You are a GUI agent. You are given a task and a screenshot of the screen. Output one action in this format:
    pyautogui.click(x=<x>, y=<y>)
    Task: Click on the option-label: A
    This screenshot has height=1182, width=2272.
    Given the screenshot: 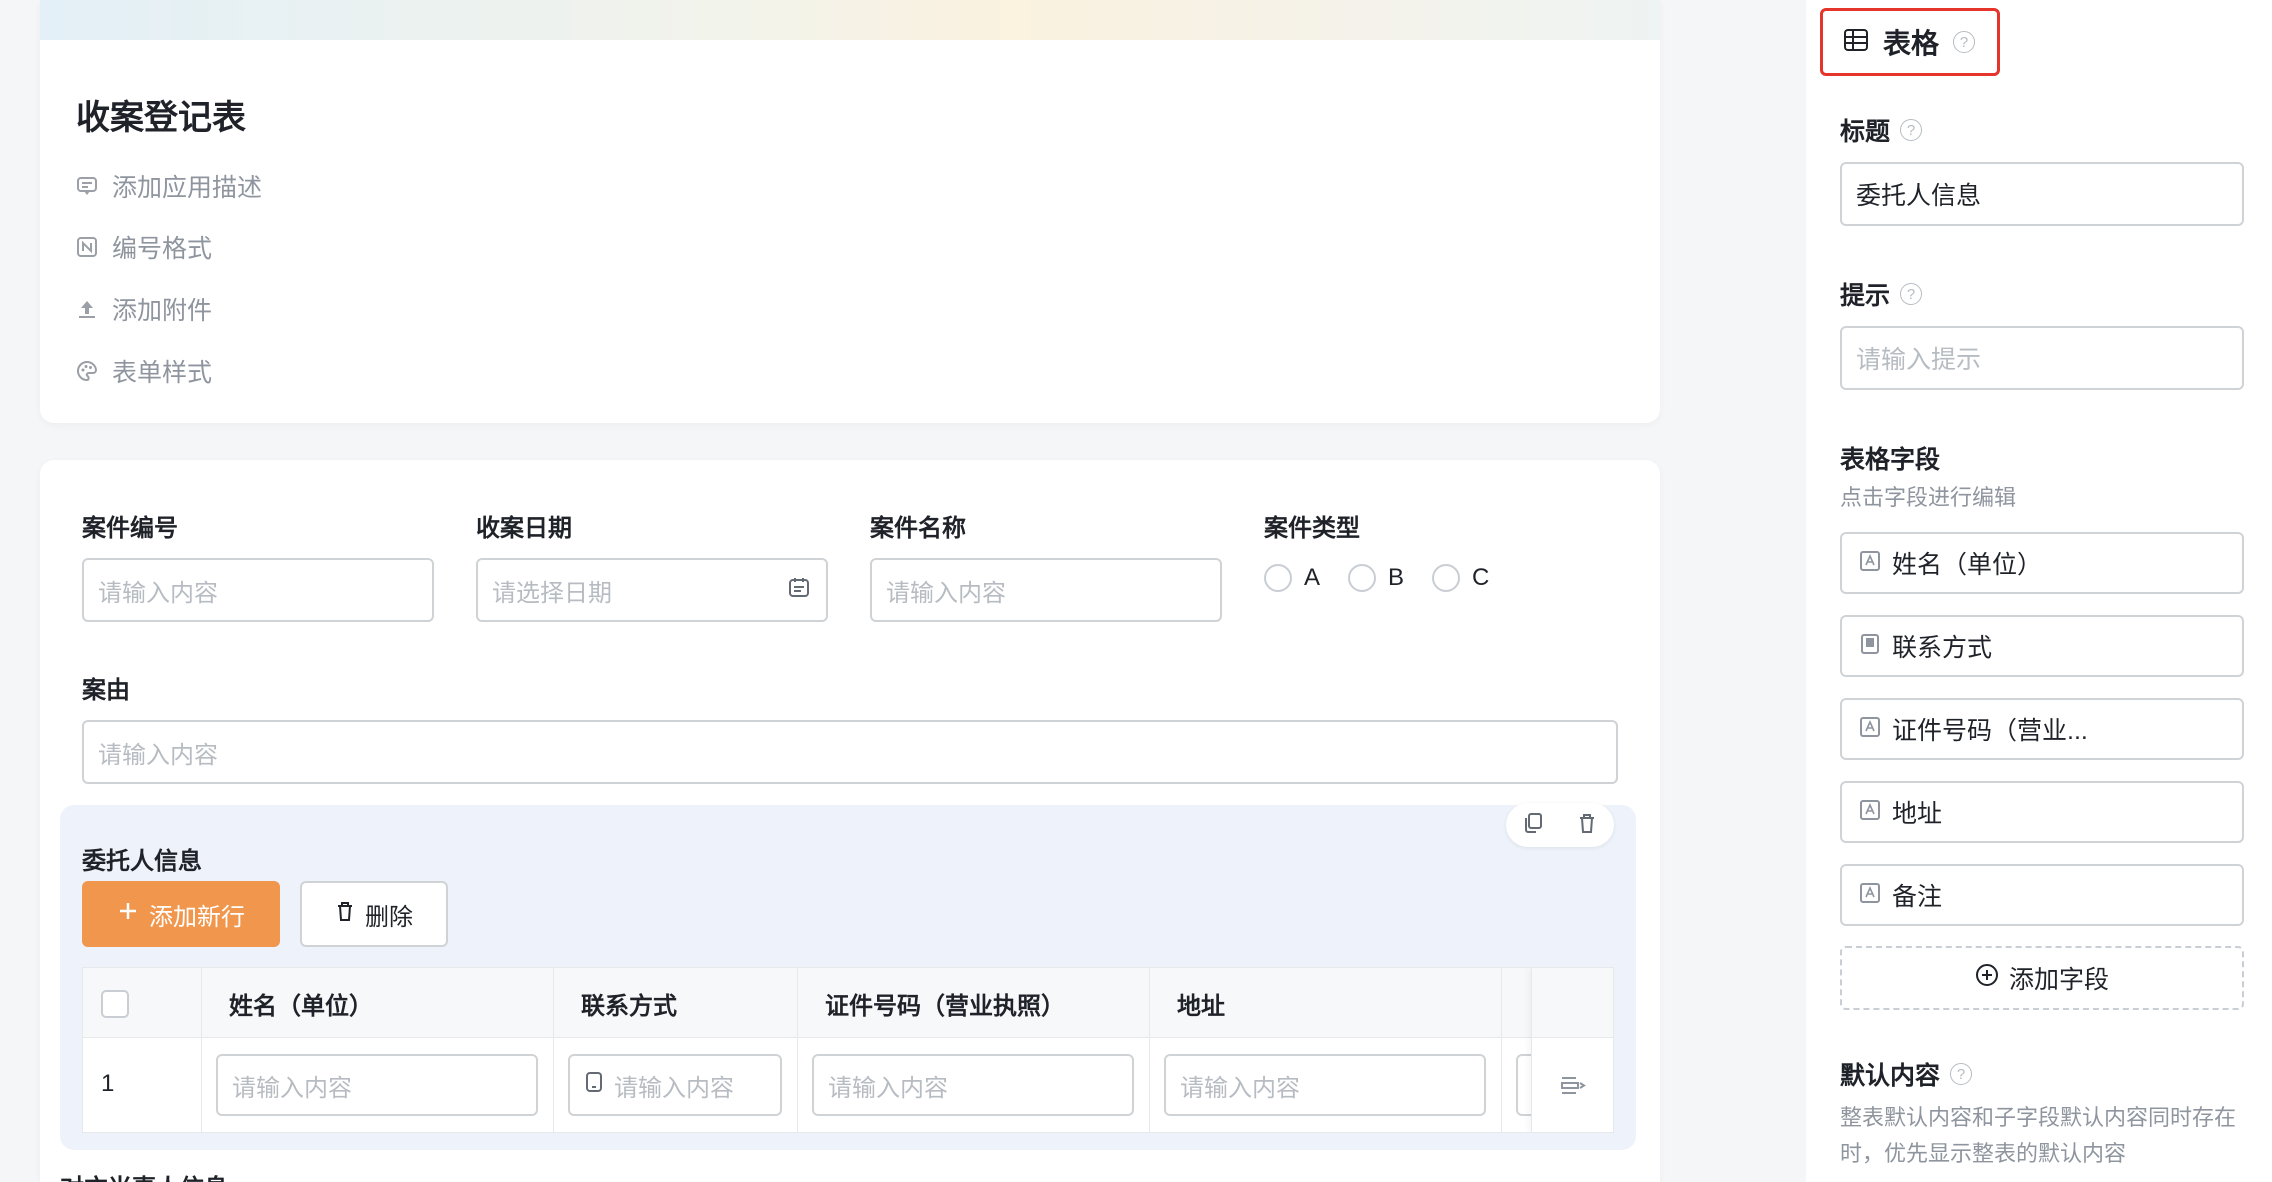 What is the action you would take?
    pyautogui.click(x=1312, y=577)
    